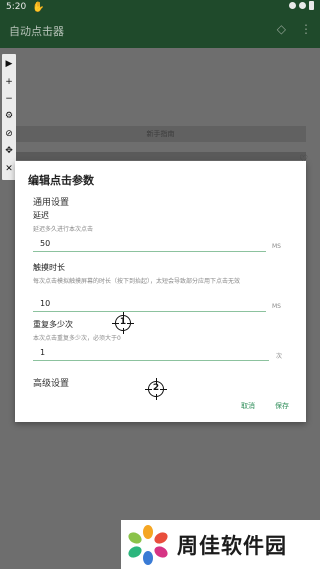 This screenshot has width=320, height=569. What do you see at coordinates (279, 356) in the screenshot?
I see `repeat-count-unit: 次` at bounding box center [279, 356].